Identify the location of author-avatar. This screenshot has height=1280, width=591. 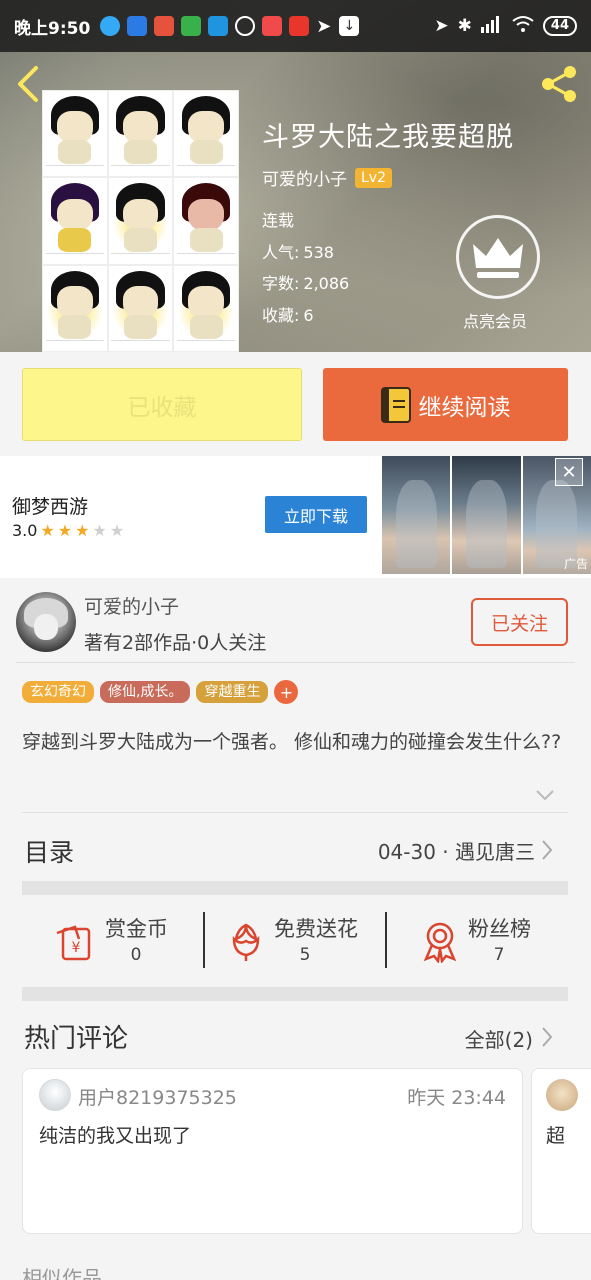
(46, 622).